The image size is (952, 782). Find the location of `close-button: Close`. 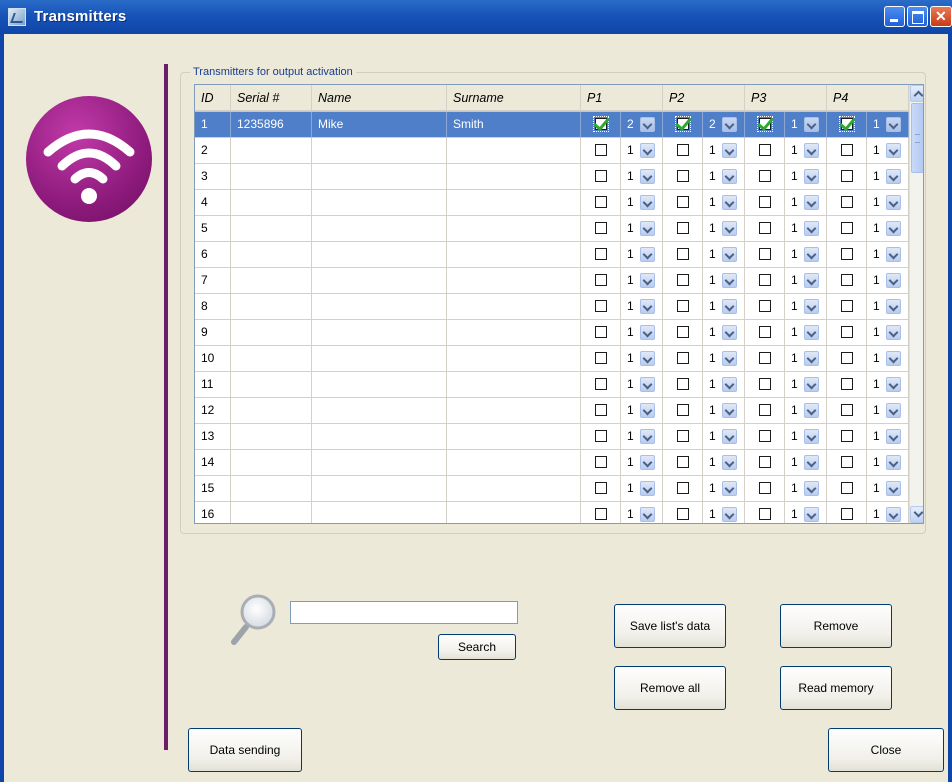

close-button: Close is located at coordinates (886, 750).